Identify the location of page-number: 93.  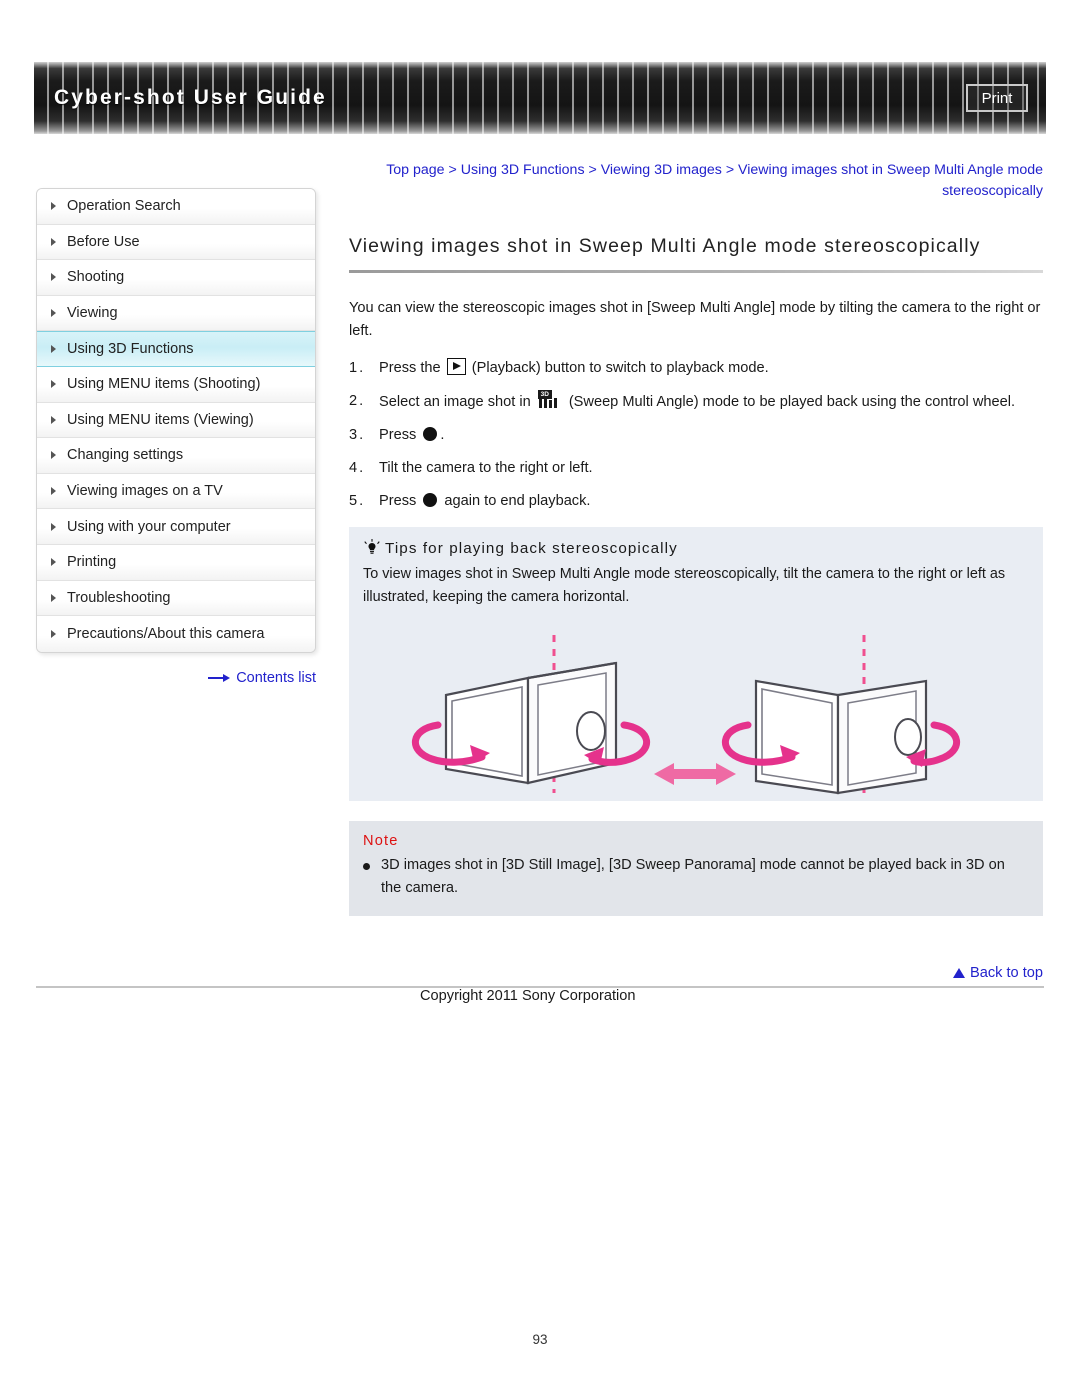
(540, 1339).